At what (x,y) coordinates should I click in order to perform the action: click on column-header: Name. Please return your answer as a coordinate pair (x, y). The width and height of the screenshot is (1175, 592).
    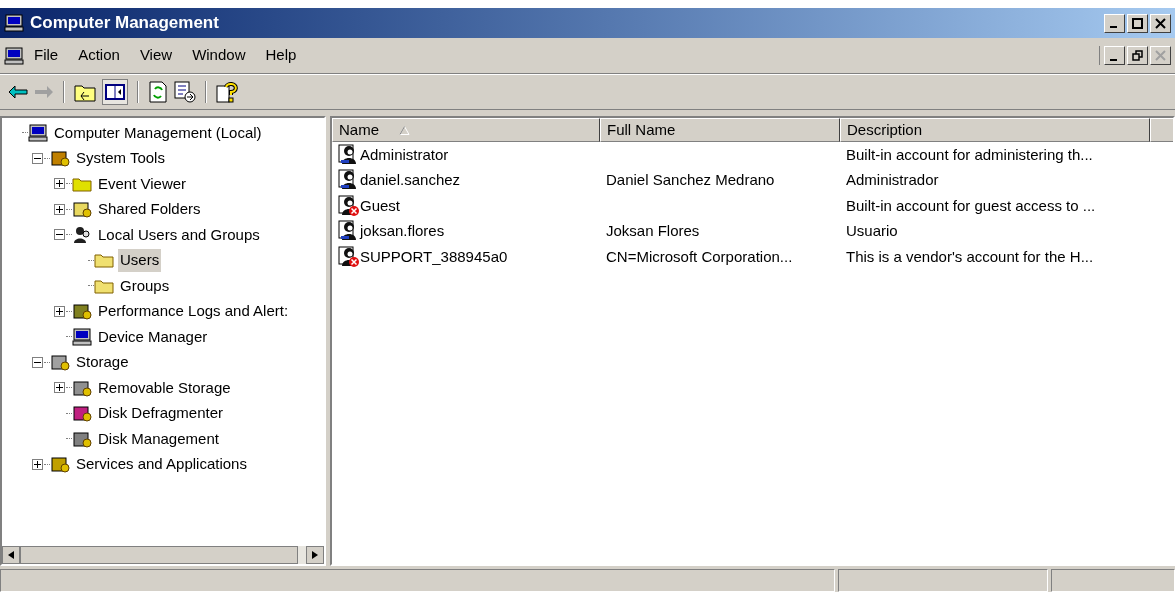
    Looking at the image, I should click on (466, 130).